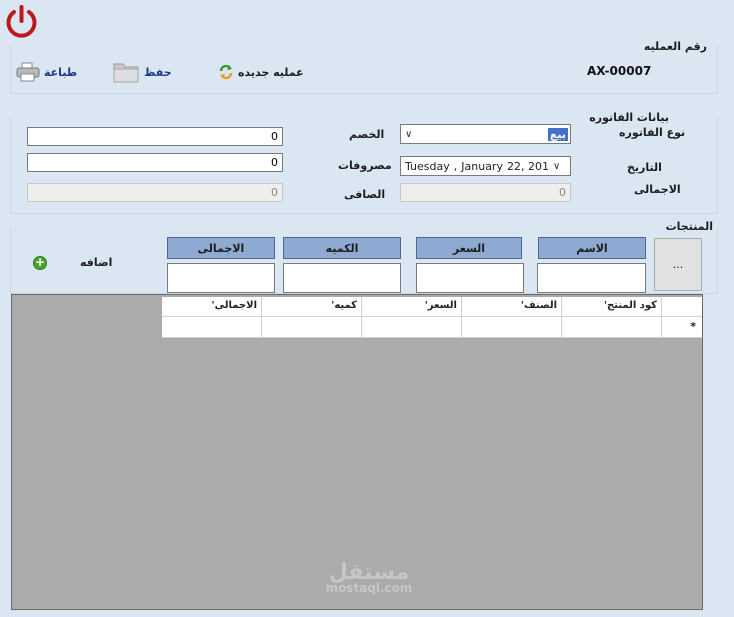  I want to click on new-operation-button: عمليه جديده, so click(261, 72).